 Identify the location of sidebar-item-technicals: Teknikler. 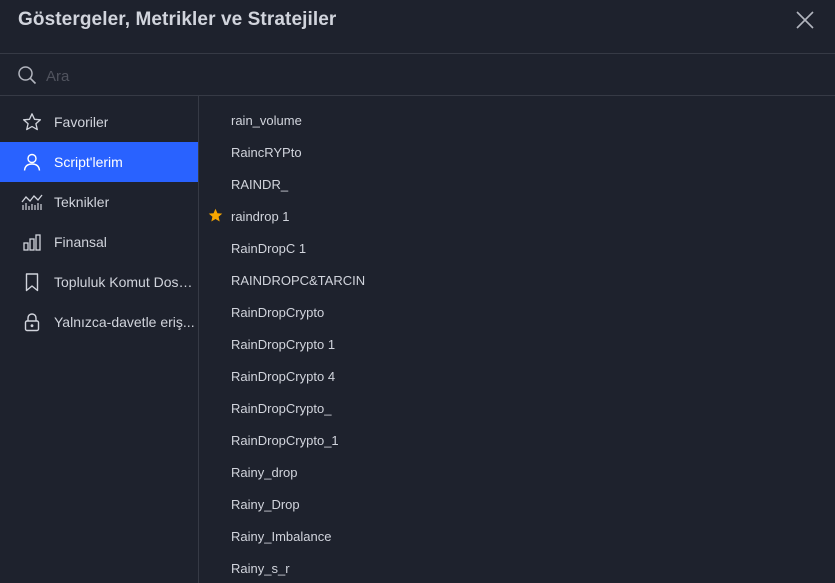
(99, 202).